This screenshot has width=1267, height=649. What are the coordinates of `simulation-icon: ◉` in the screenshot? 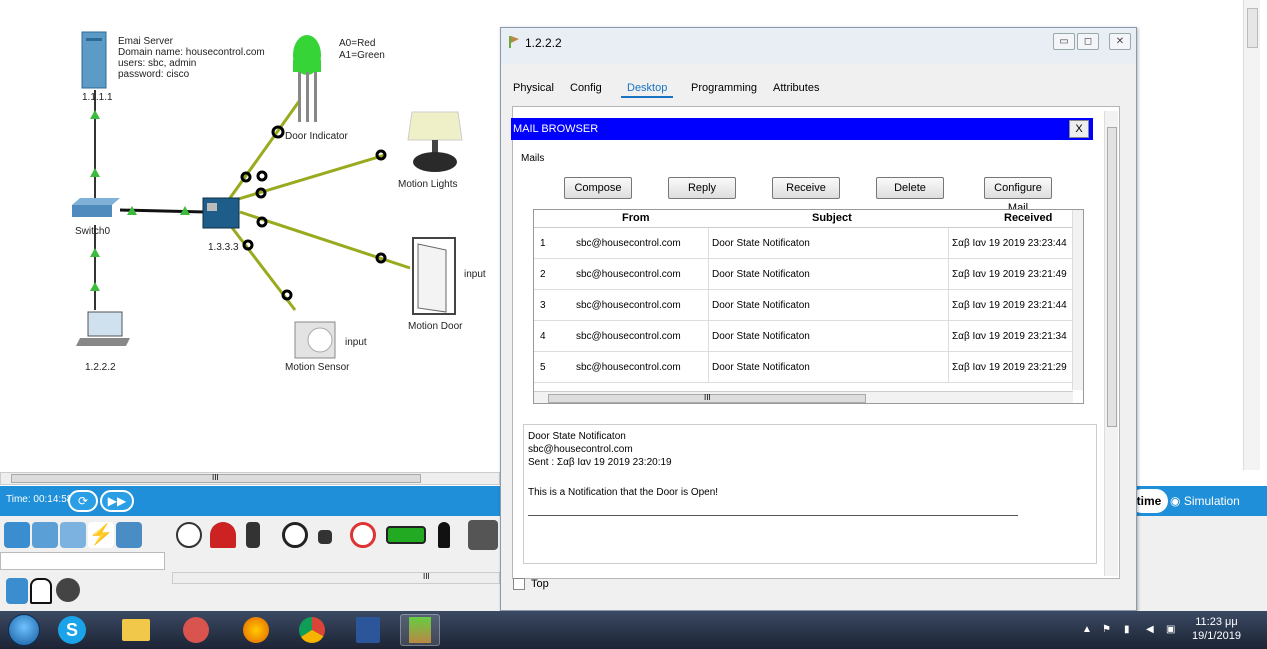 It's located at (1175, 501).